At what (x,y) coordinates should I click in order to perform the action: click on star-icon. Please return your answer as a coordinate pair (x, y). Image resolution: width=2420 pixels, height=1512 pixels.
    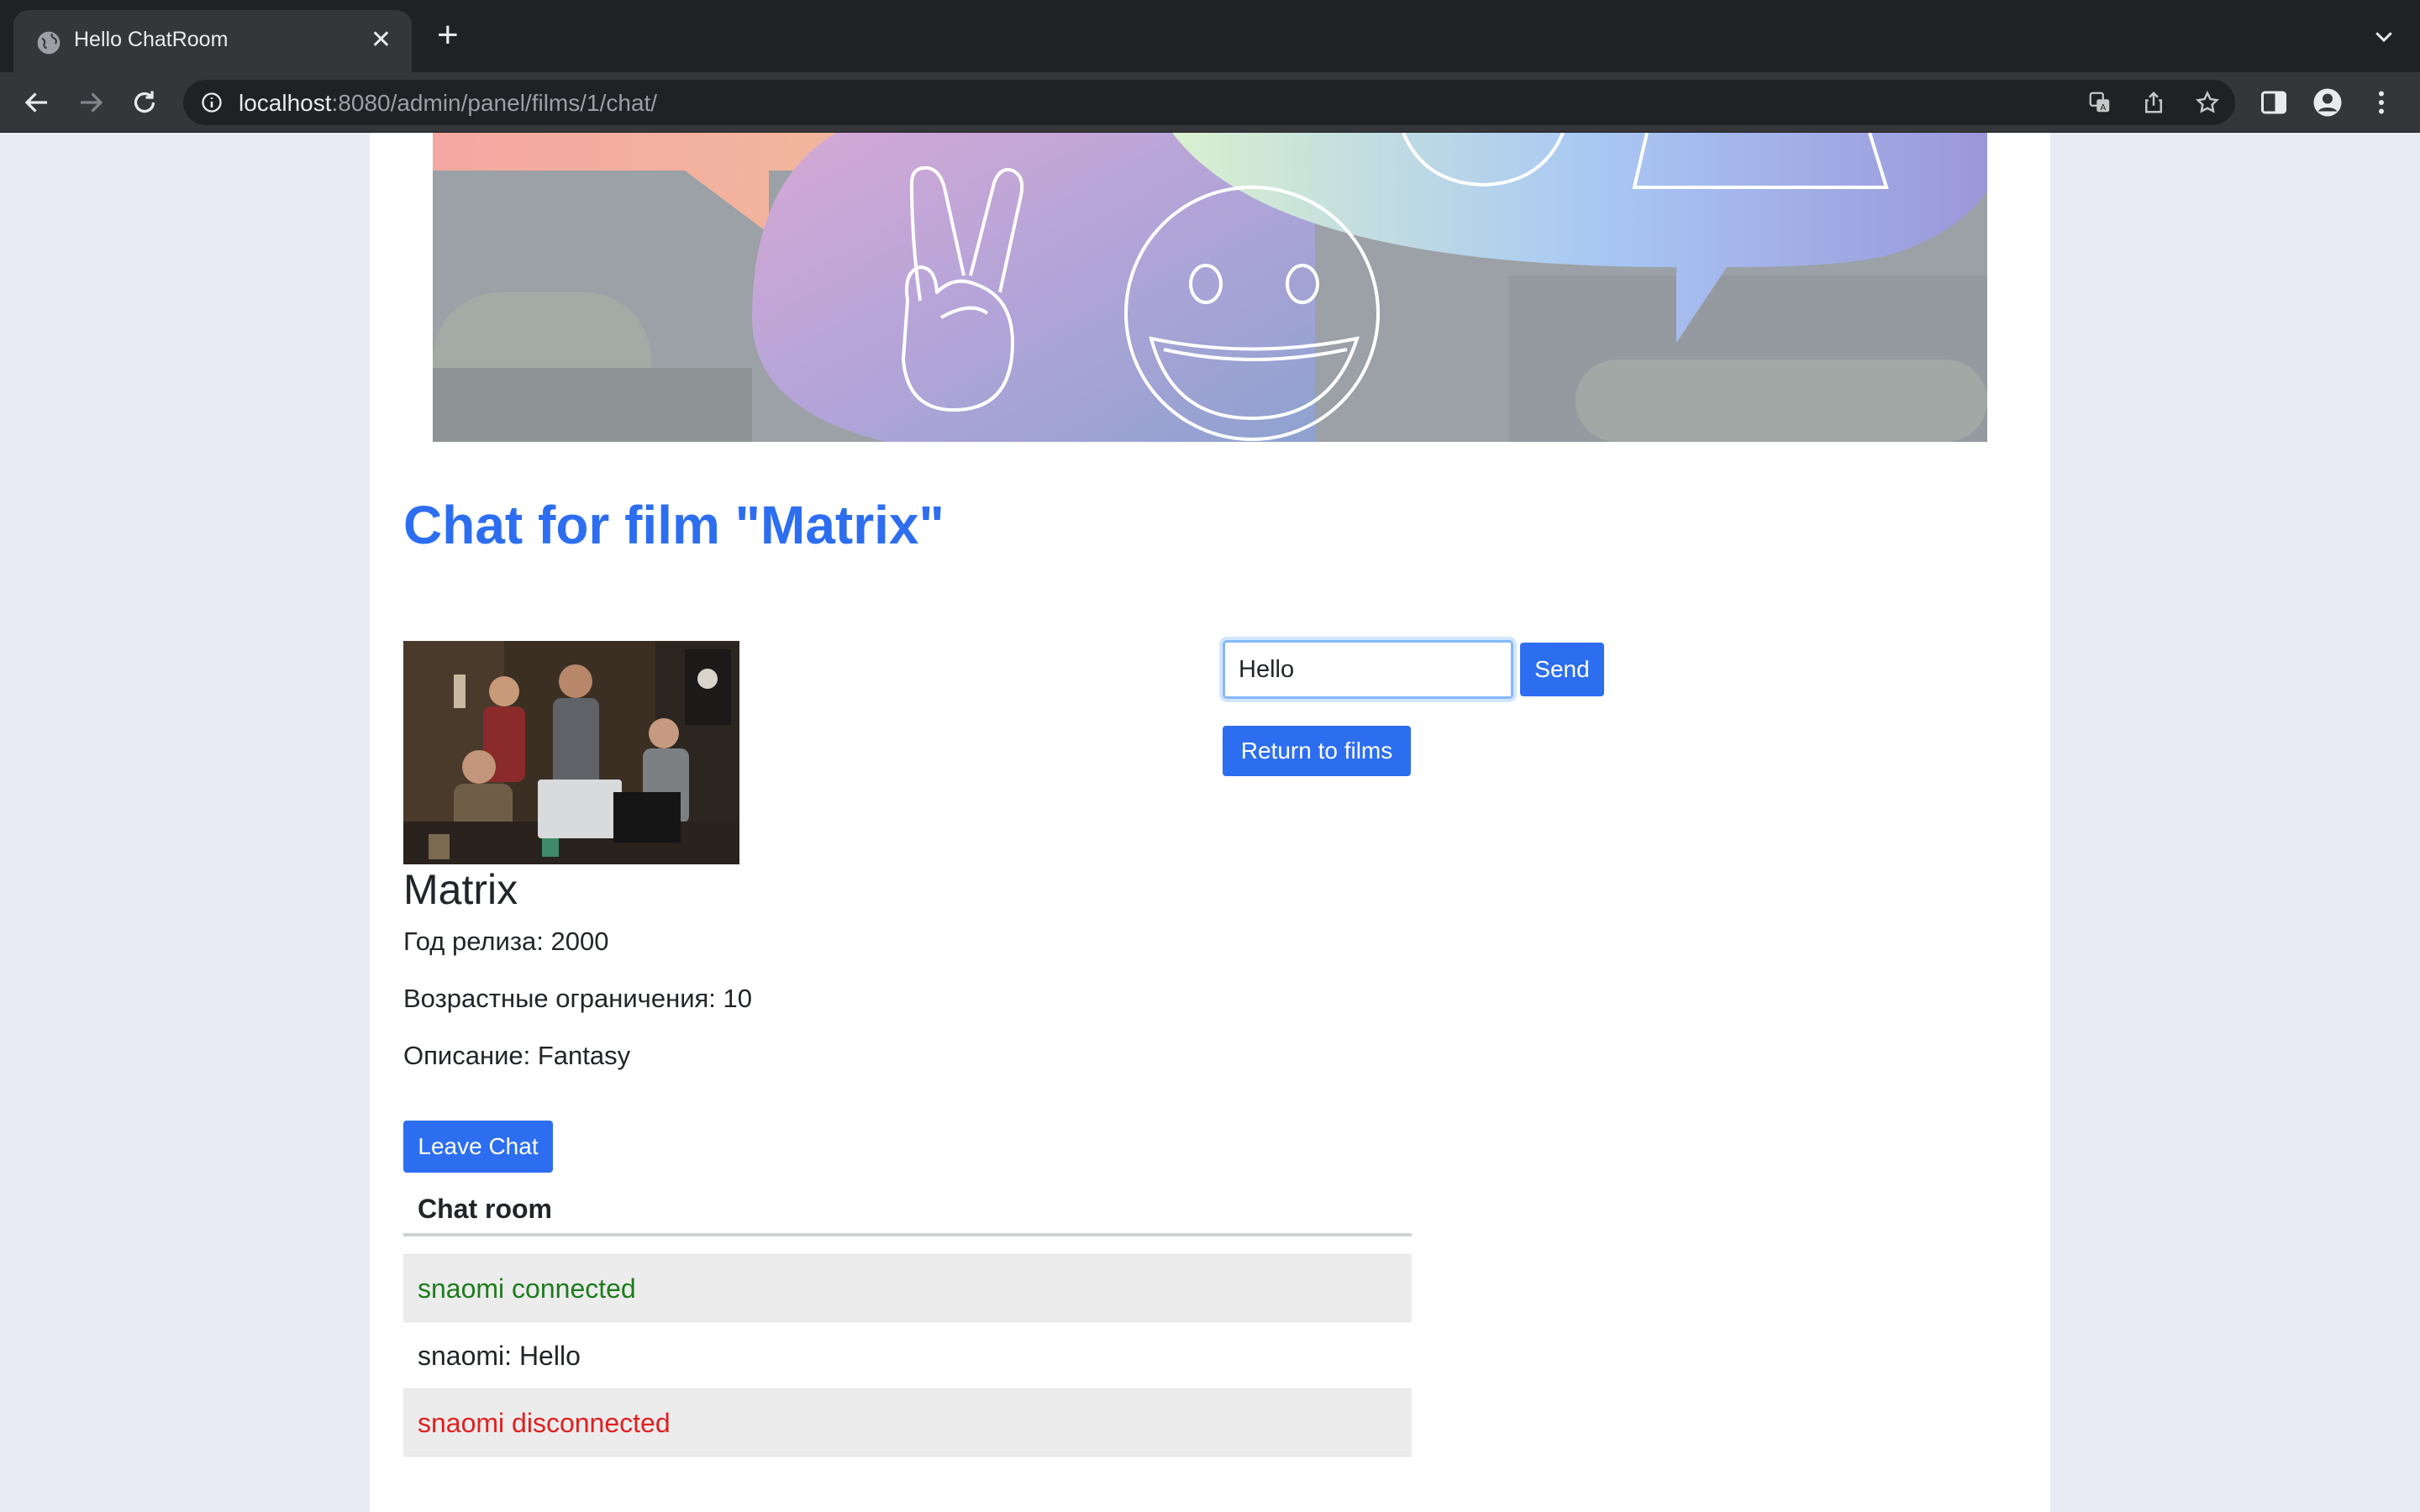
    Looking at the image, I should click on (2208, 102).